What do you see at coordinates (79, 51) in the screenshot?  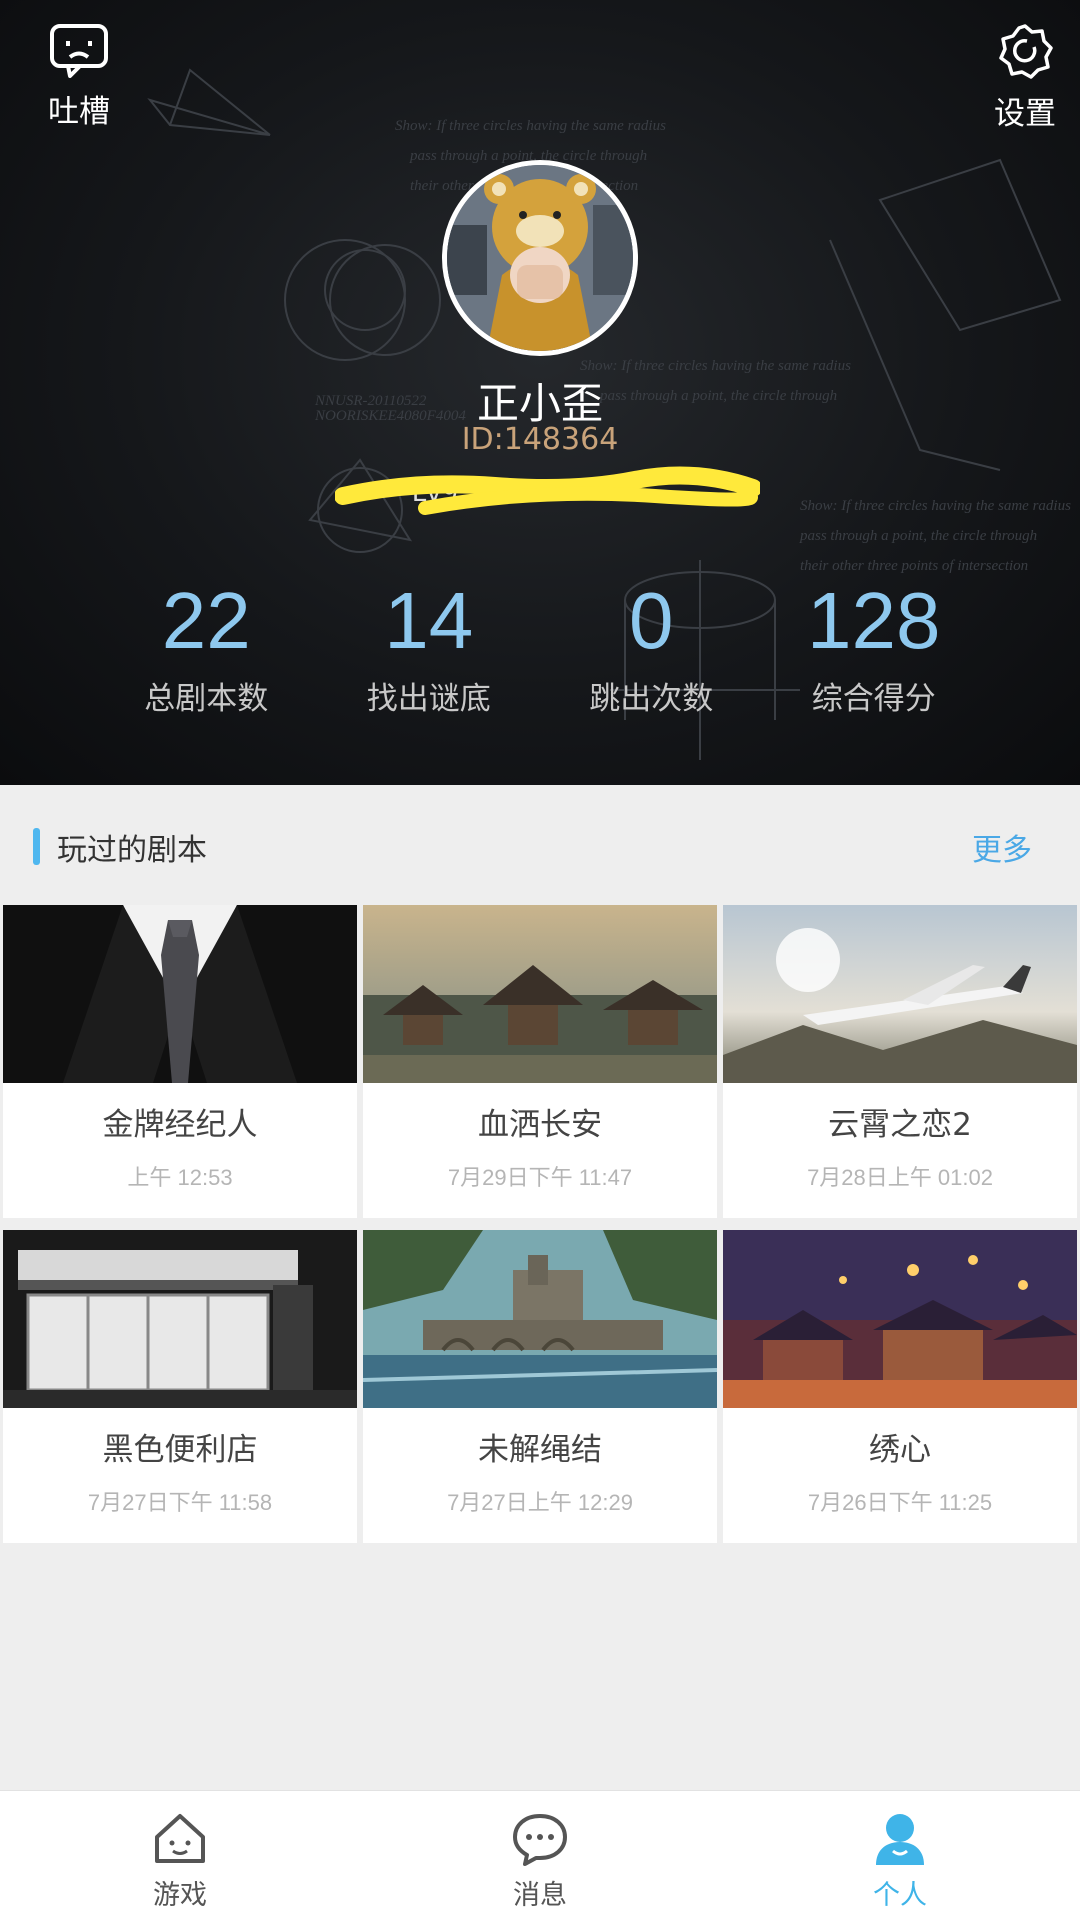 I see `sad-chat-icon` at bounding box center [79, 51].